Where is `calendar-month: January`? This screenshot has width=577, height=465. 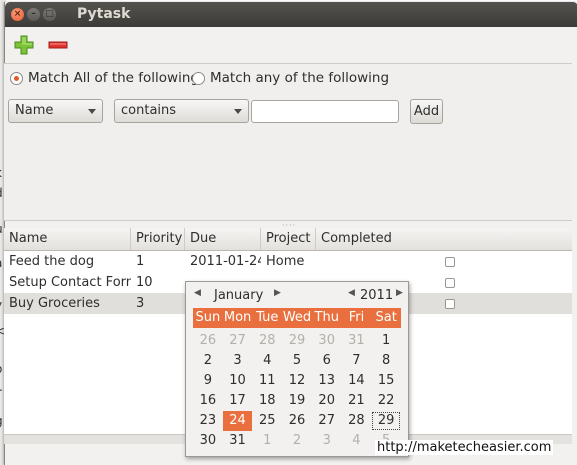 calendar-month: January is located at coordinates (239, 295).